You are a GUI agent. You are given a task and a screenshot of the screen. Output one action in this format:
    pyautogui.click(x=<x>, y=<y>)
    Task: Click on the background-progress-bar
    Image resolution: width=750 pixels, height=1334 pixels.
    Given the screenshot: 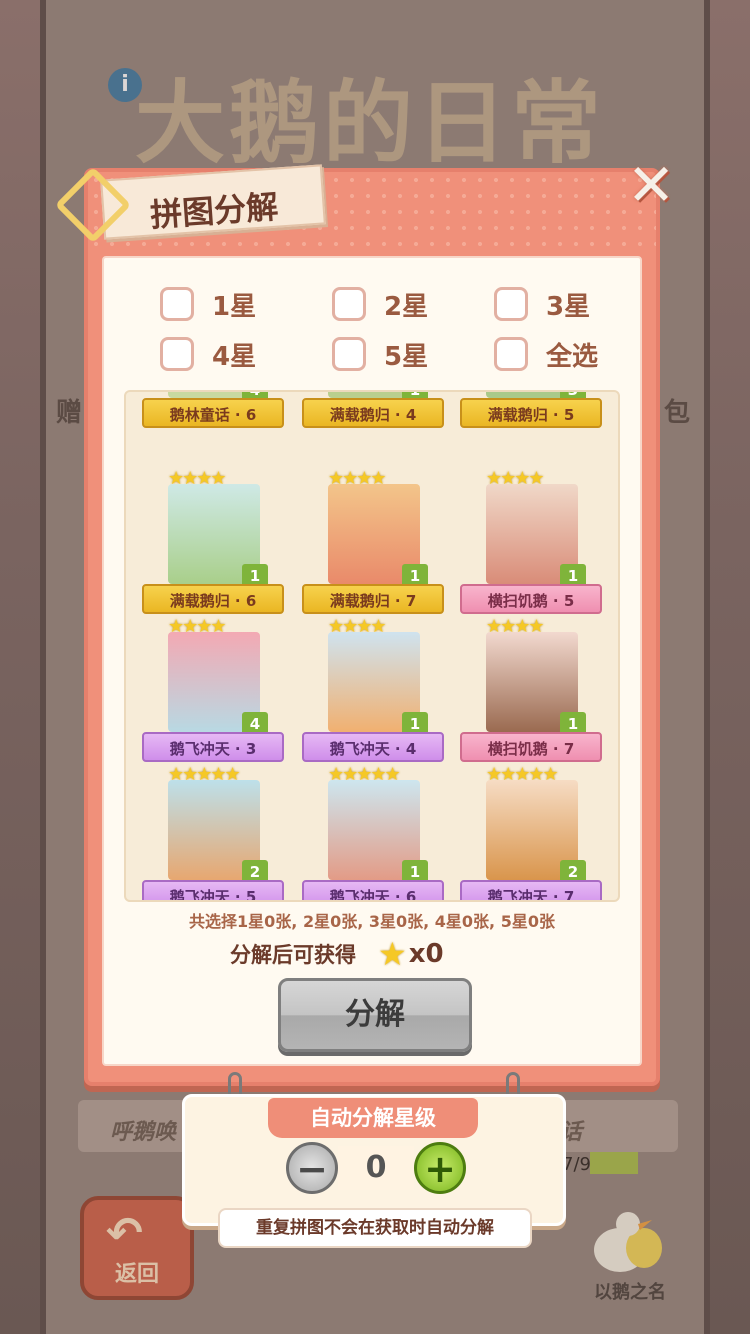 What is the action you would take?
    pyautogui.click(x=614, y=1163)
    